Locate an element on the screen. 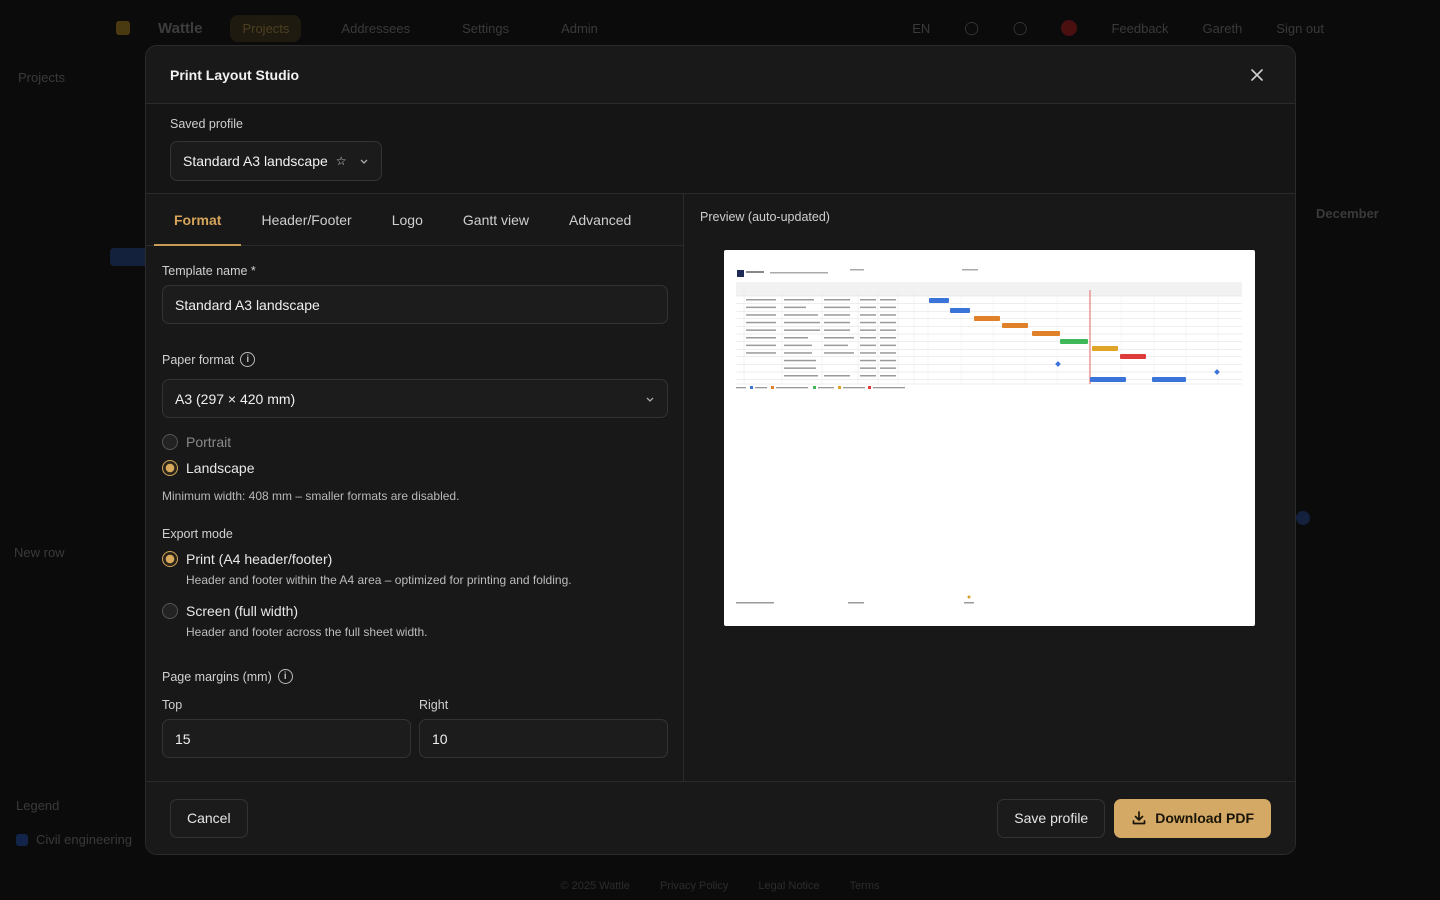  dialog-footer: Cancel Save profile Download PDF is located at coordinates (720, 817).